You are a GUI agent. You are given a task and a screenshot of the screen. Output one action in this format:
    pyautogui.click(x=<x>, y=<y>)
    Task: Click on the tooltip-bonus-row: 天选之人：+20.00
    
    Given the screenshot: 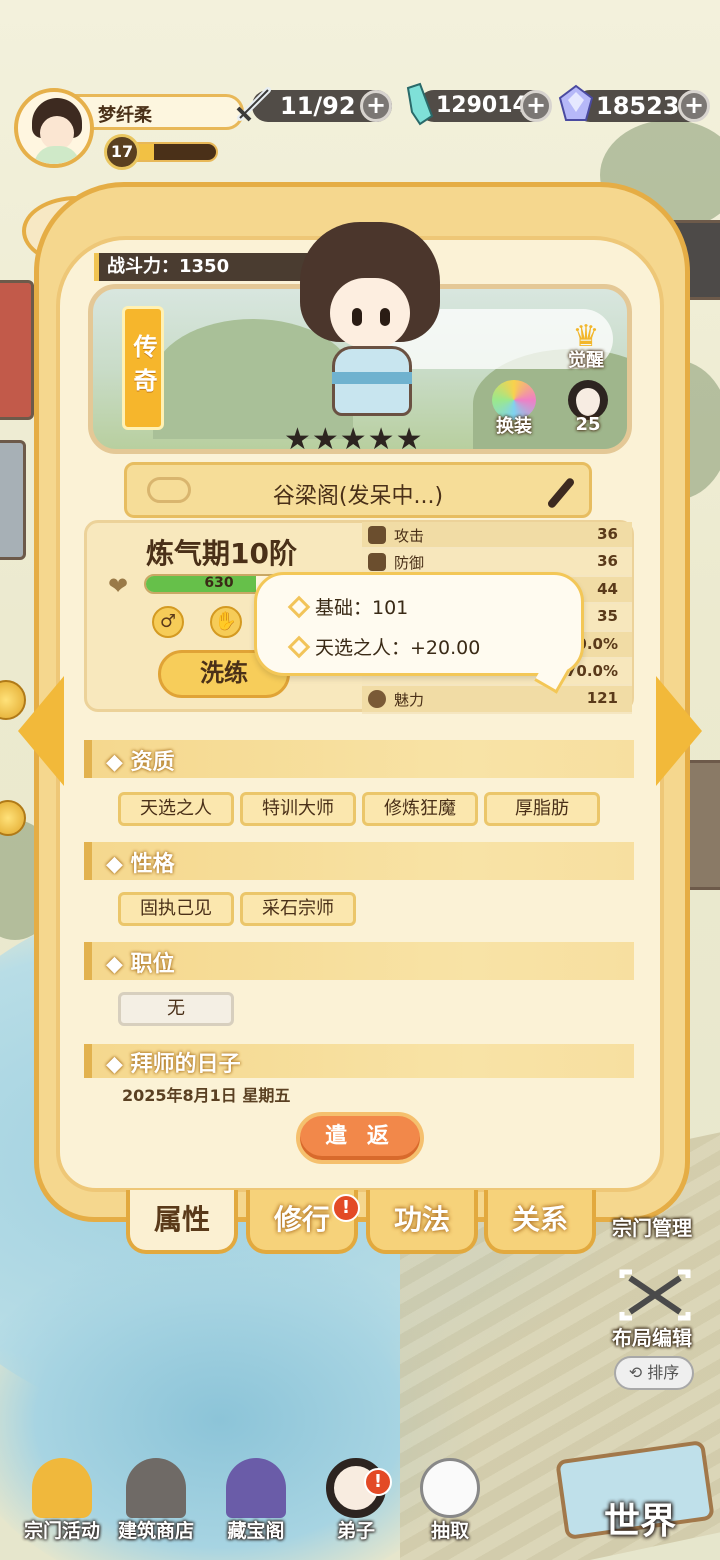 What is the action you would take?
    pyautogui.click(x=384, y=646)
    